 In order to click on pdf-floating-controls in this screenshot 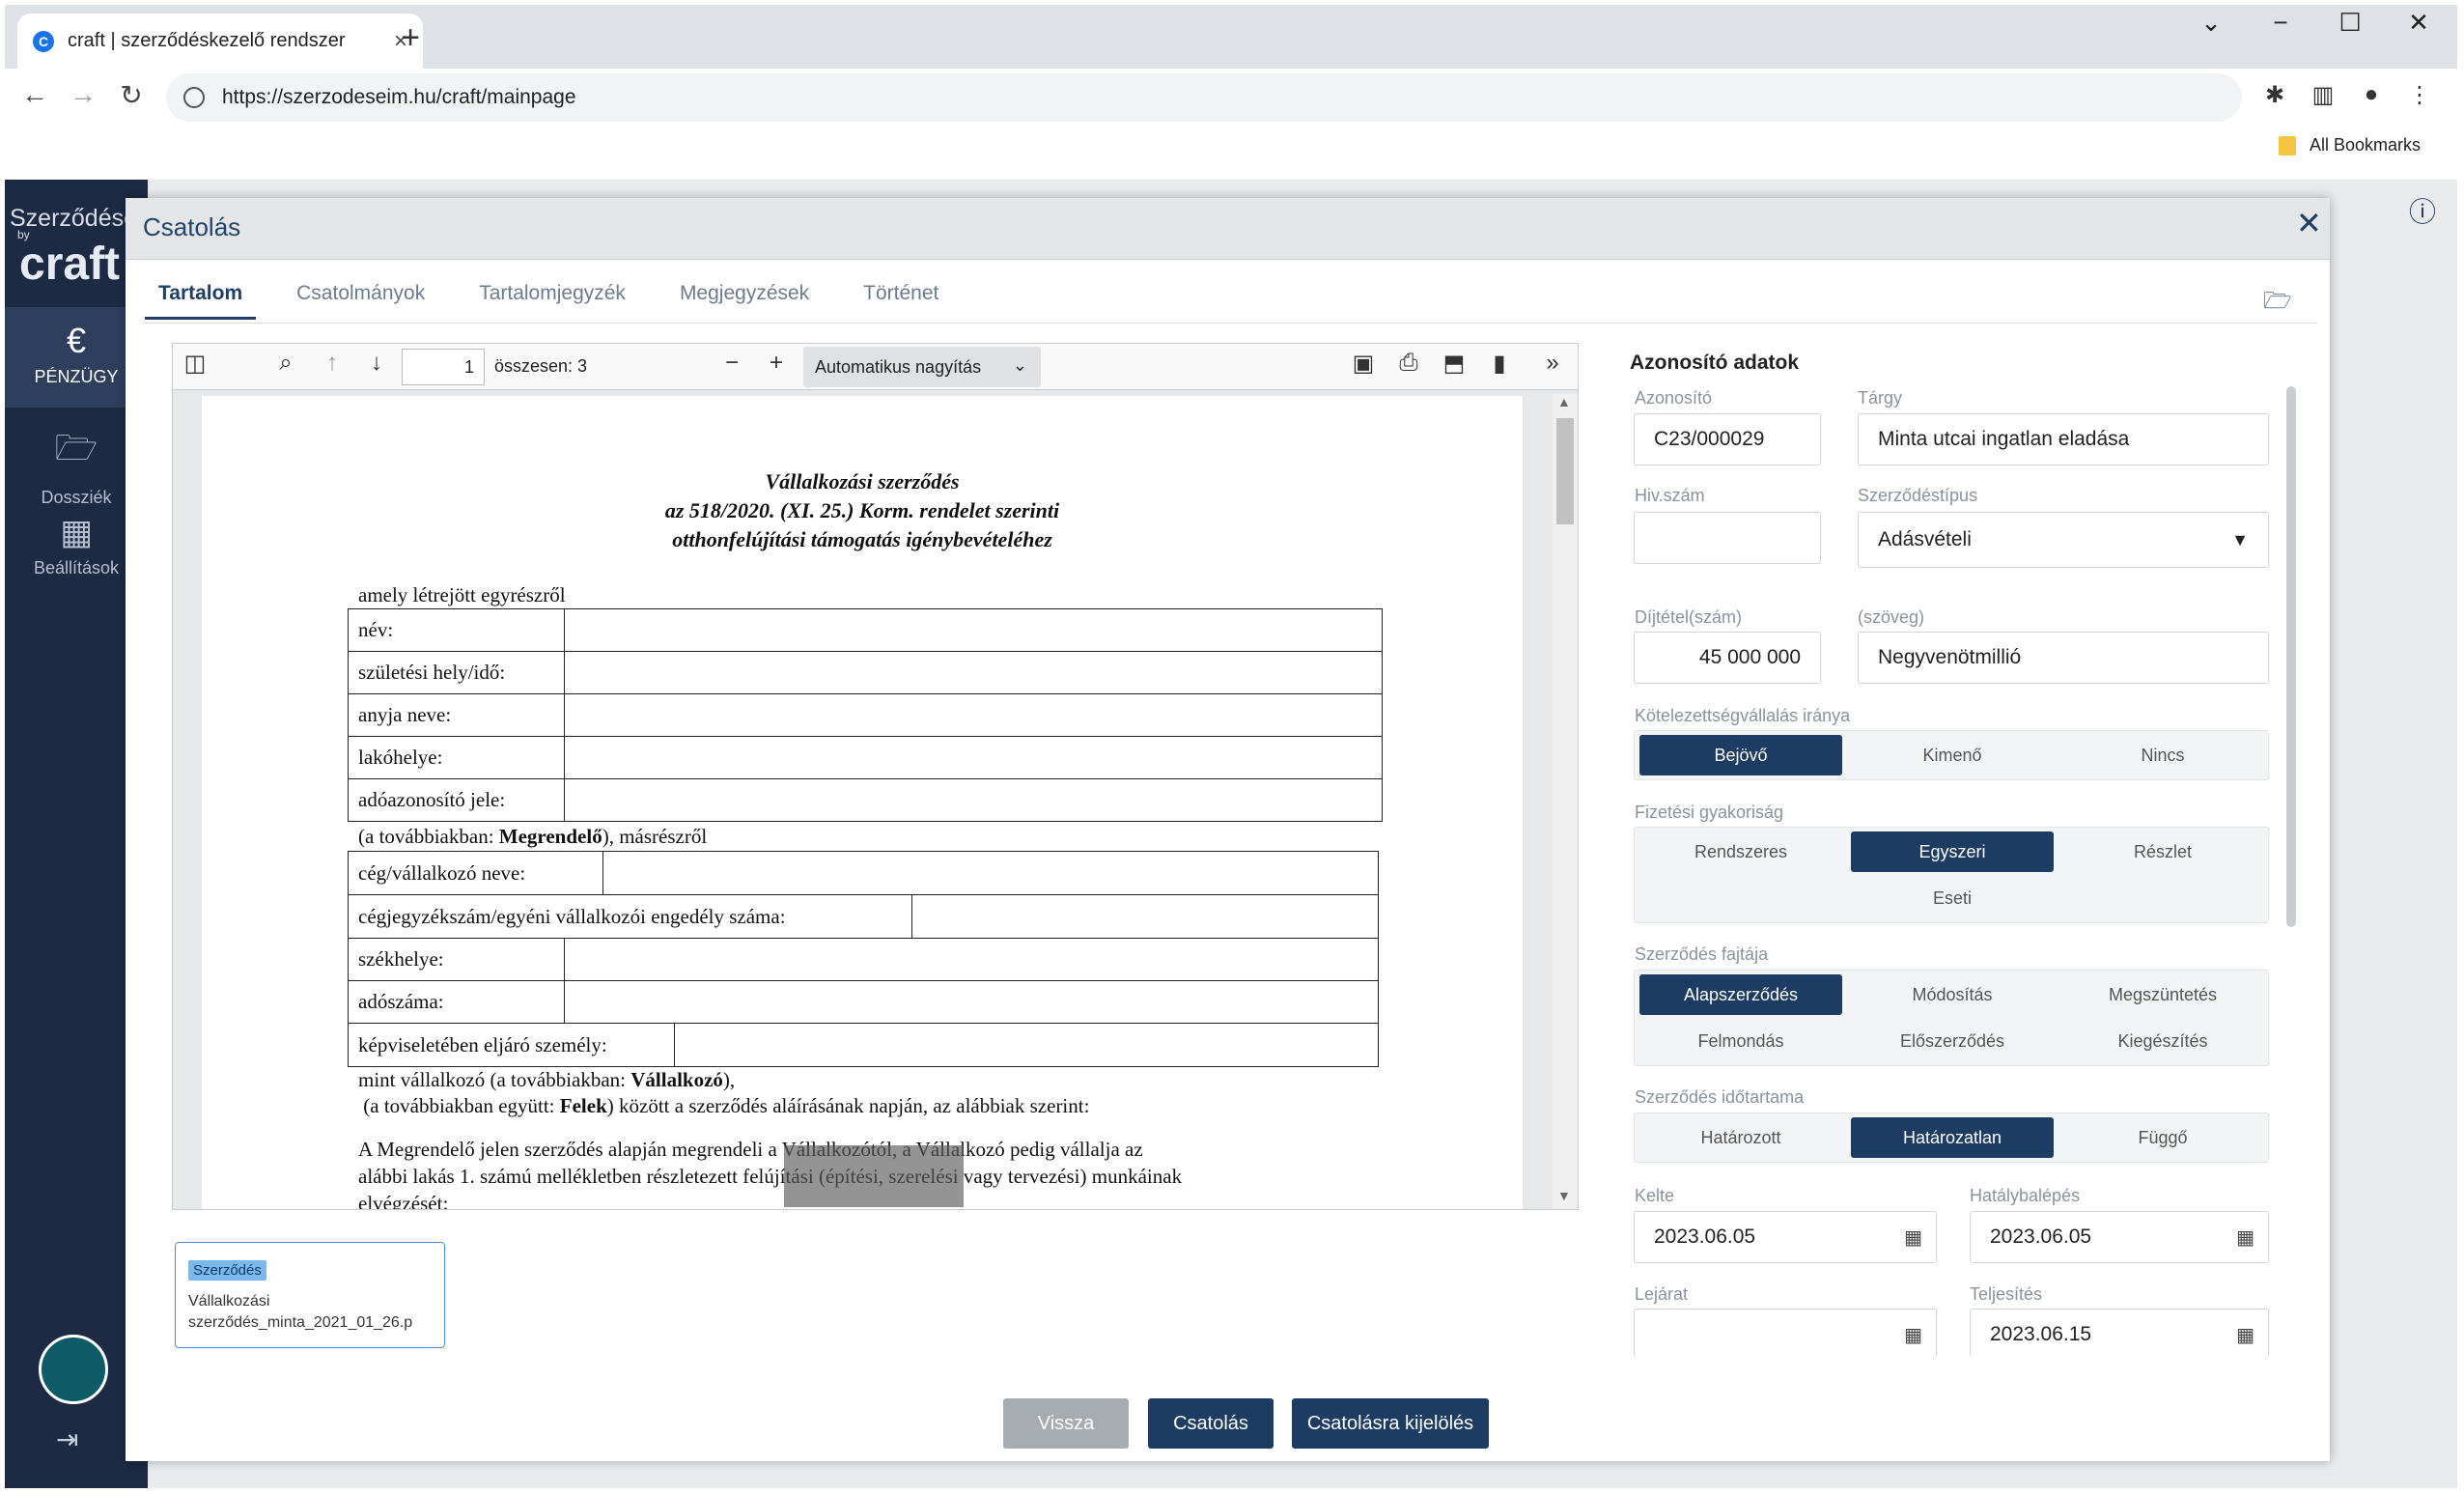, I will do `click(874, 1176)`.